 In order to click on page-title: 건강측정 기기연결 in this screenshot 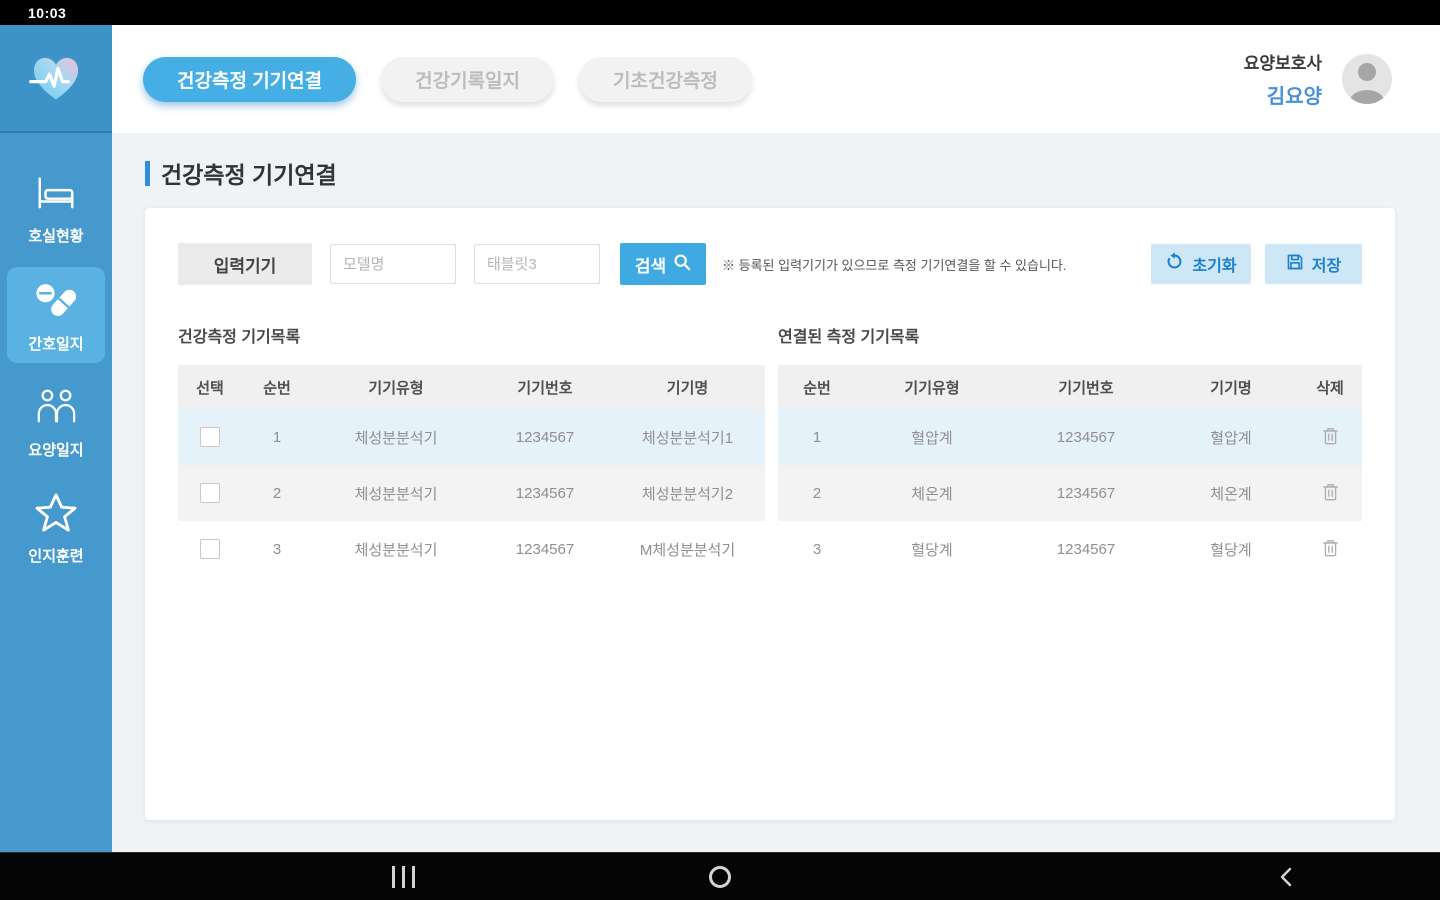, I will do `click(249, 175)`.